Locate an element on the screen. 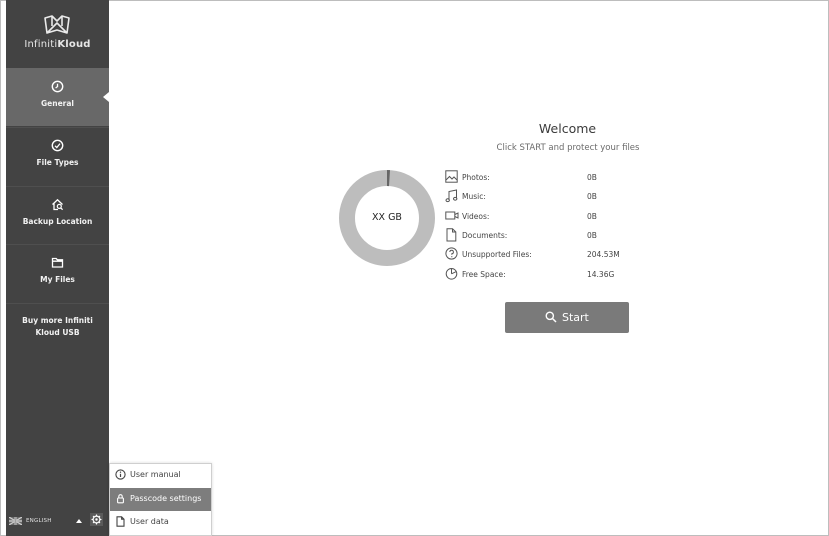 The height and width of the screenshot is (536, 829). menu-item-user-data: User data is located at coordinates (160, 522).